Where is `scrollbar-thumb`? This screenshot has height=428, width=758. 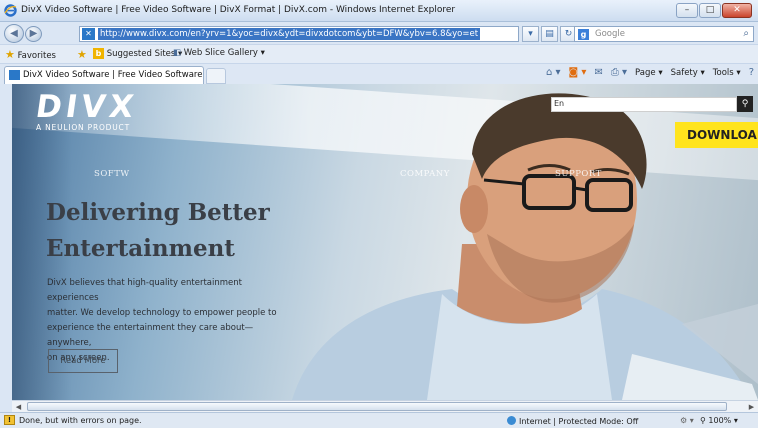
scrollbar-thumb is located at coordinates (377, 406).